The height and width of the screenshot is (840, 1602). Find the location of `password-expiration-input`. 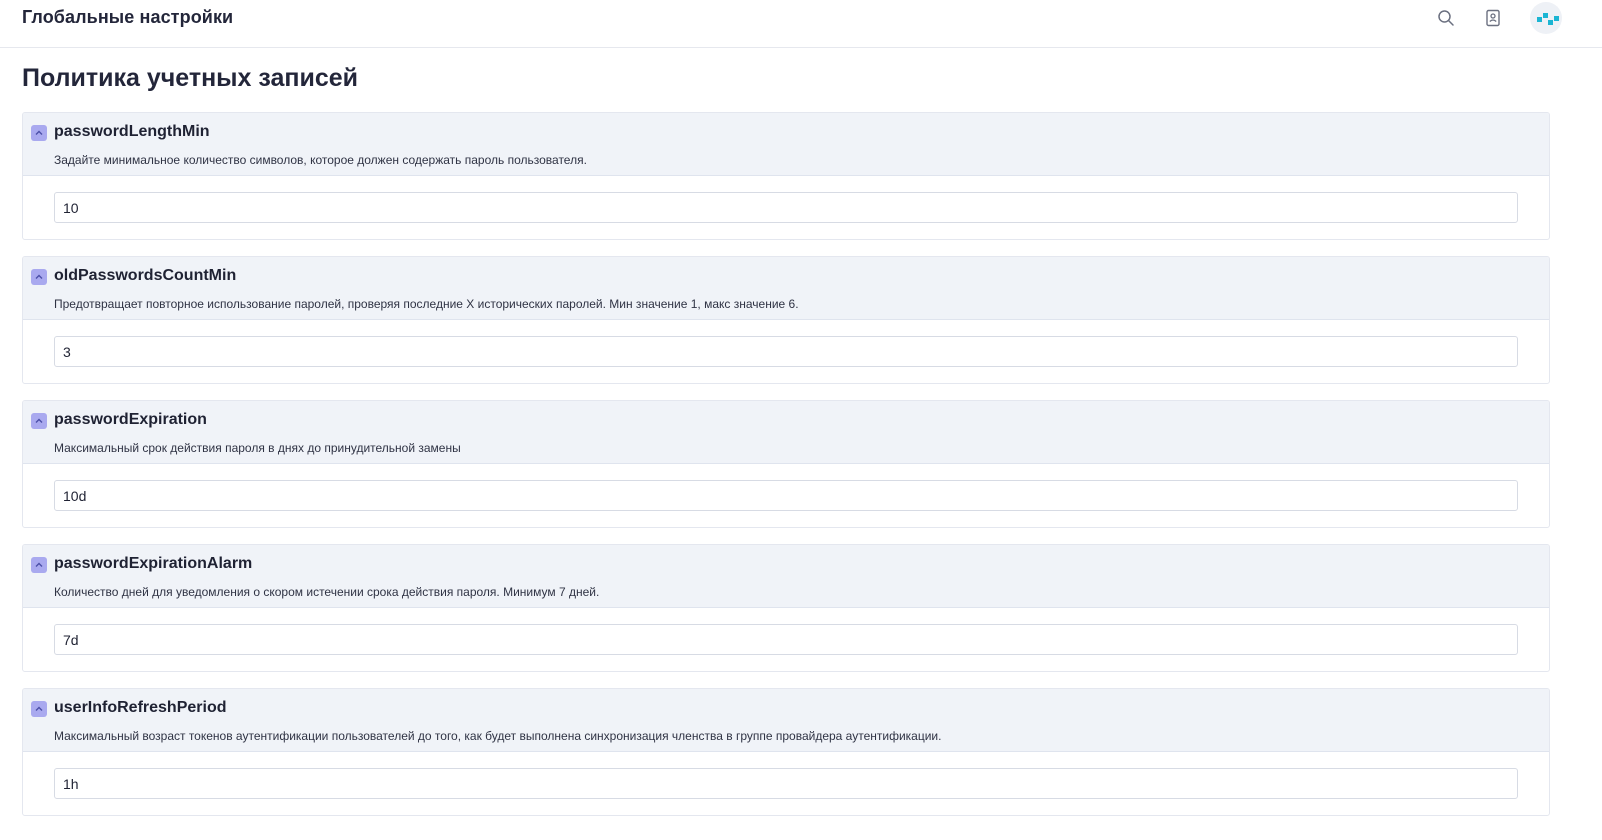

password-expiration-input is located at coordinates (786, 495).